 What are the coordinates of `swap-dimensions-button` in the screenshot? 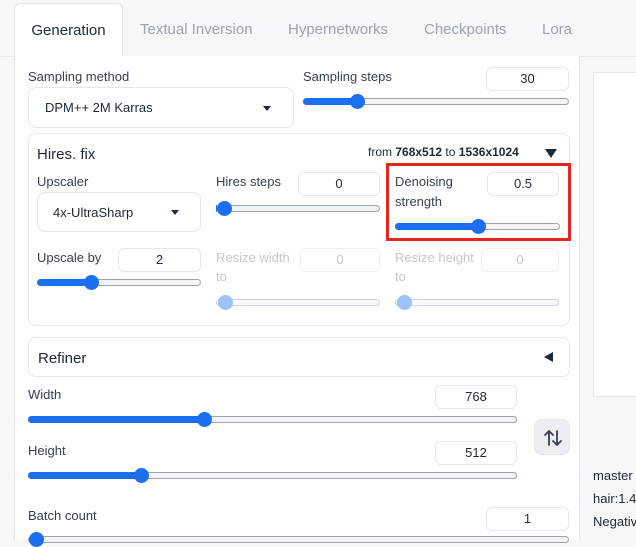 It's located at (552, 437).